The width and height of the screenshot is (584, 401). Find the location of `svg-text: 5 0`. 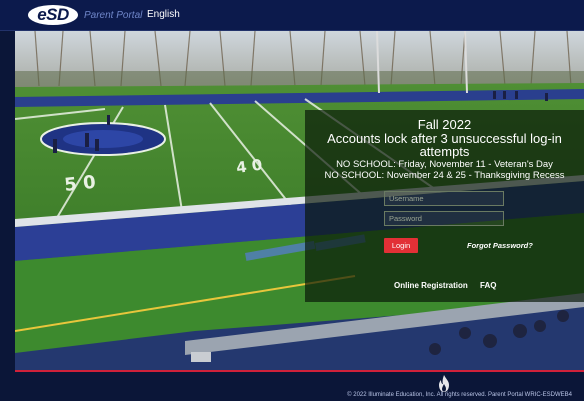

svg-text: 5 0 is located at coordinates (79, 184).